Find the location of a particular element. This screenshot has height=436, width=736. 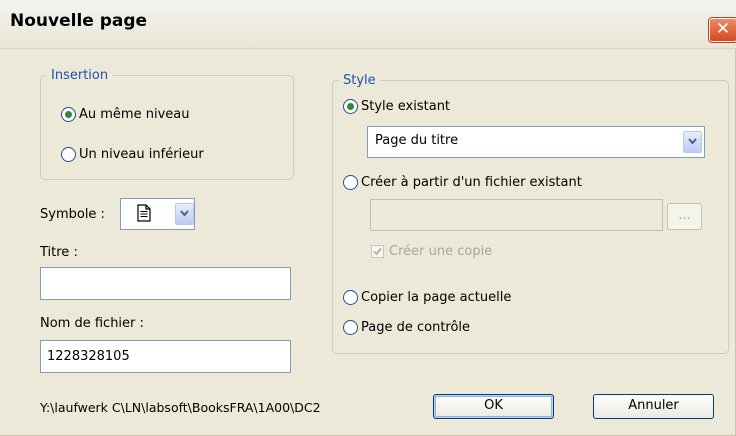

radio-from-file: Créer à partir d'un fichier existant is located at coordinates (462, 182).